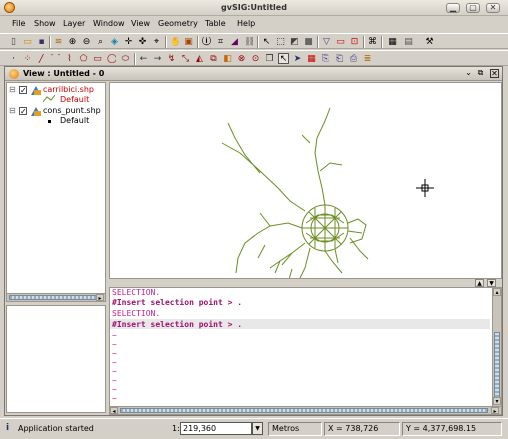  Describe the element at coordinates (58, 41) in the screenshot. I see `add-layer-icon: ≋` at that location.